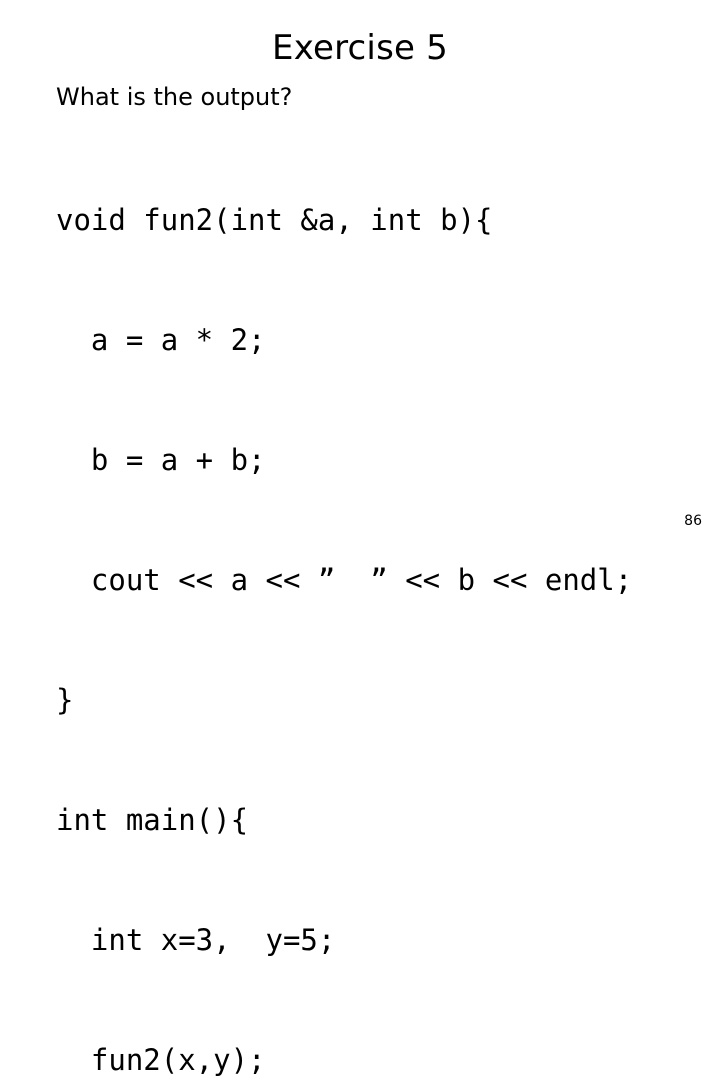 The image size is (720, 1080). I want to click on code-line: b = a + b;, so click(161, 460).